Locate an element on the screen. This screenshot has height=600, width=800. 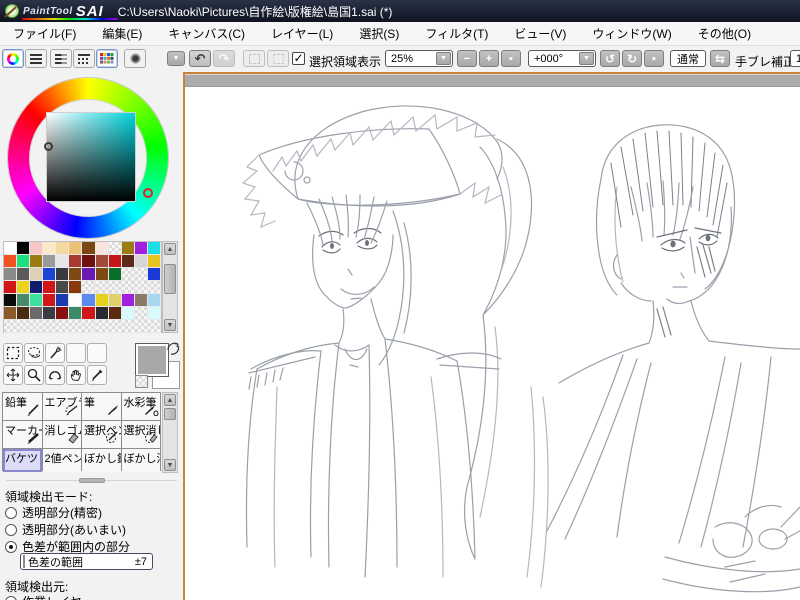
menu-item-6: ビュー(V) is located at coordinates (540, 33).